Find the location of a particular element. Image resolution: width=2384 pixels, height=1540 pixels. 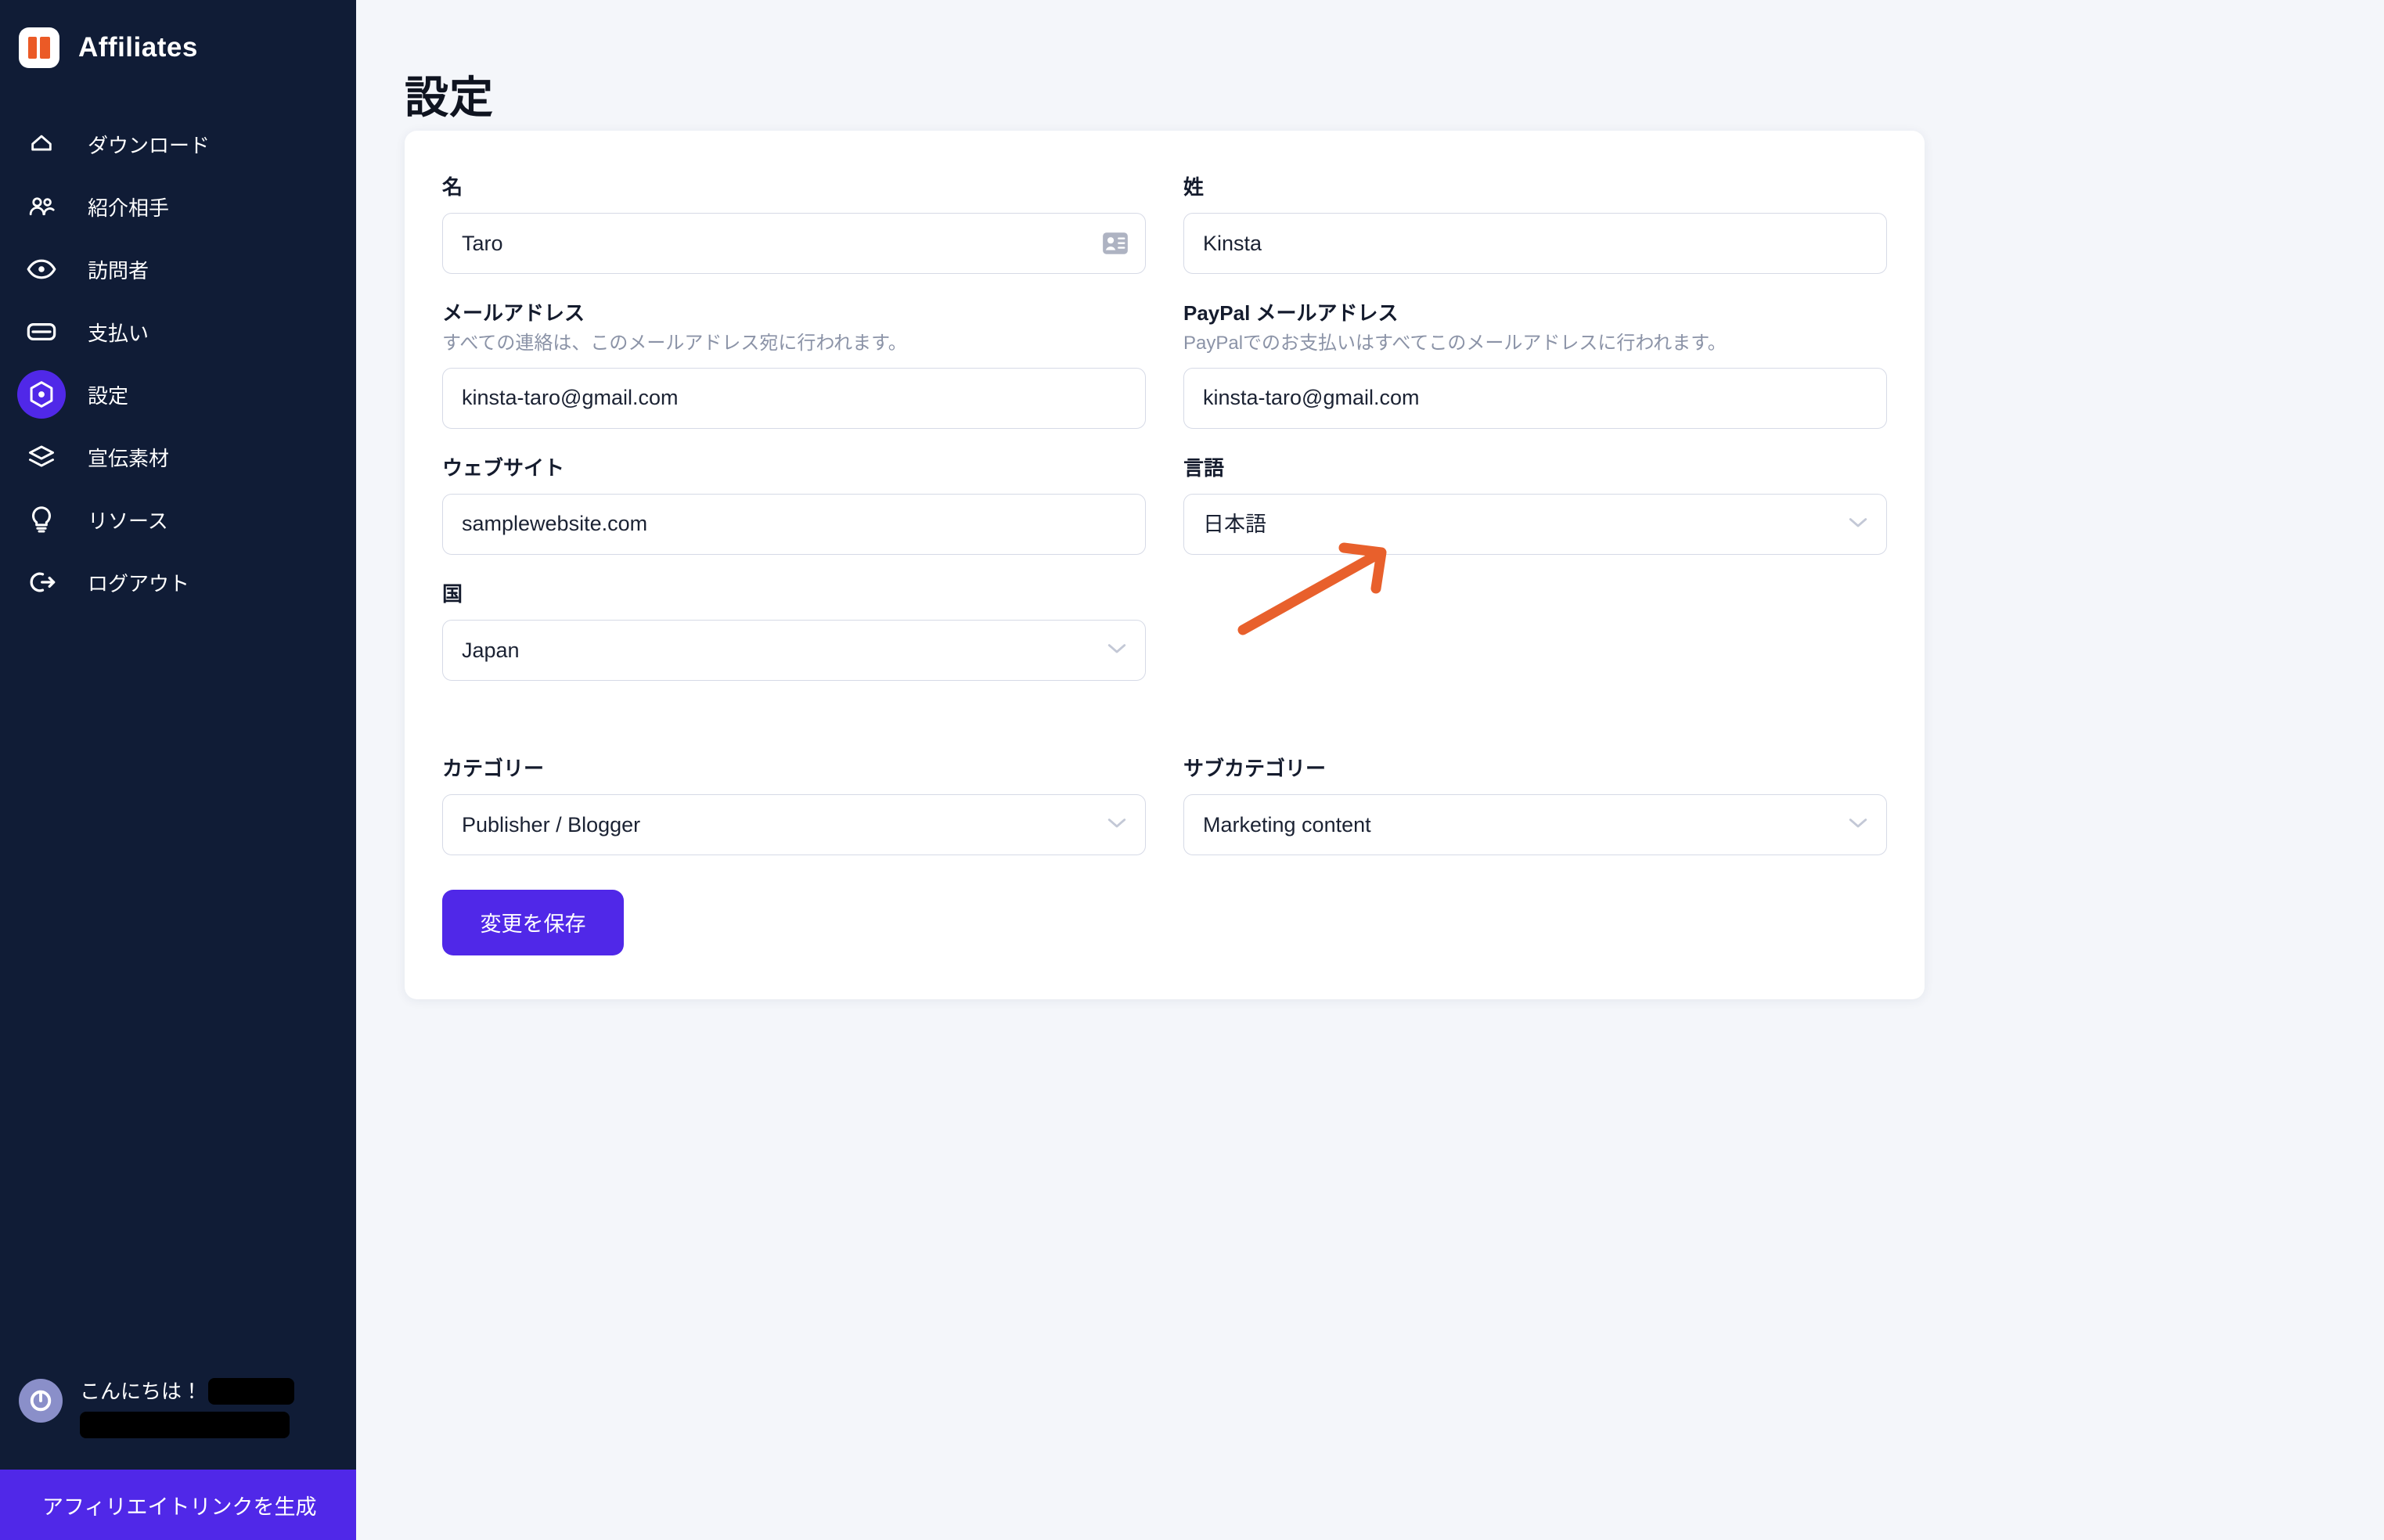

last-name-label: 姓 is located at coordinates (1194, 187).